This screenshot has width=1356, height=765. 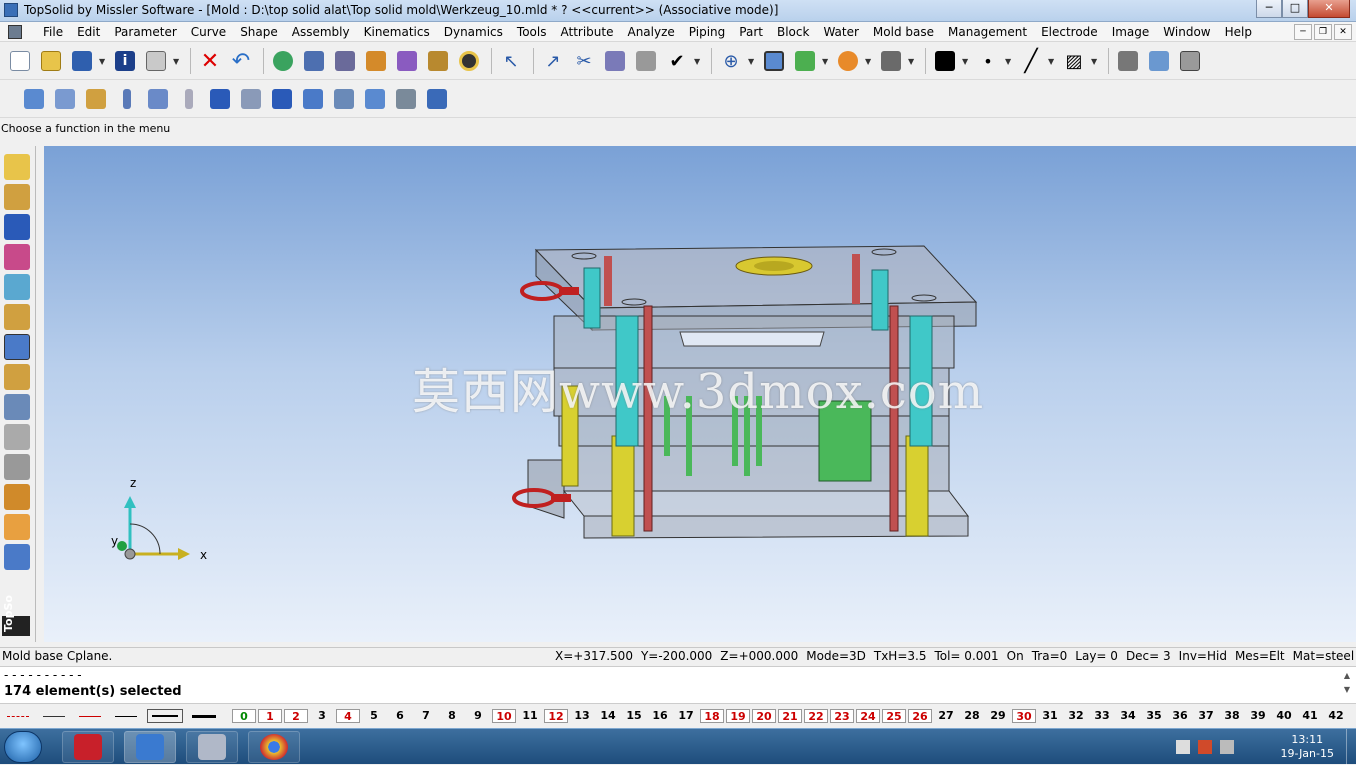 What do you see at coordinates (1227, 747) in the screenshot?
I see `network-icon` at bounding box center [1227, 747].